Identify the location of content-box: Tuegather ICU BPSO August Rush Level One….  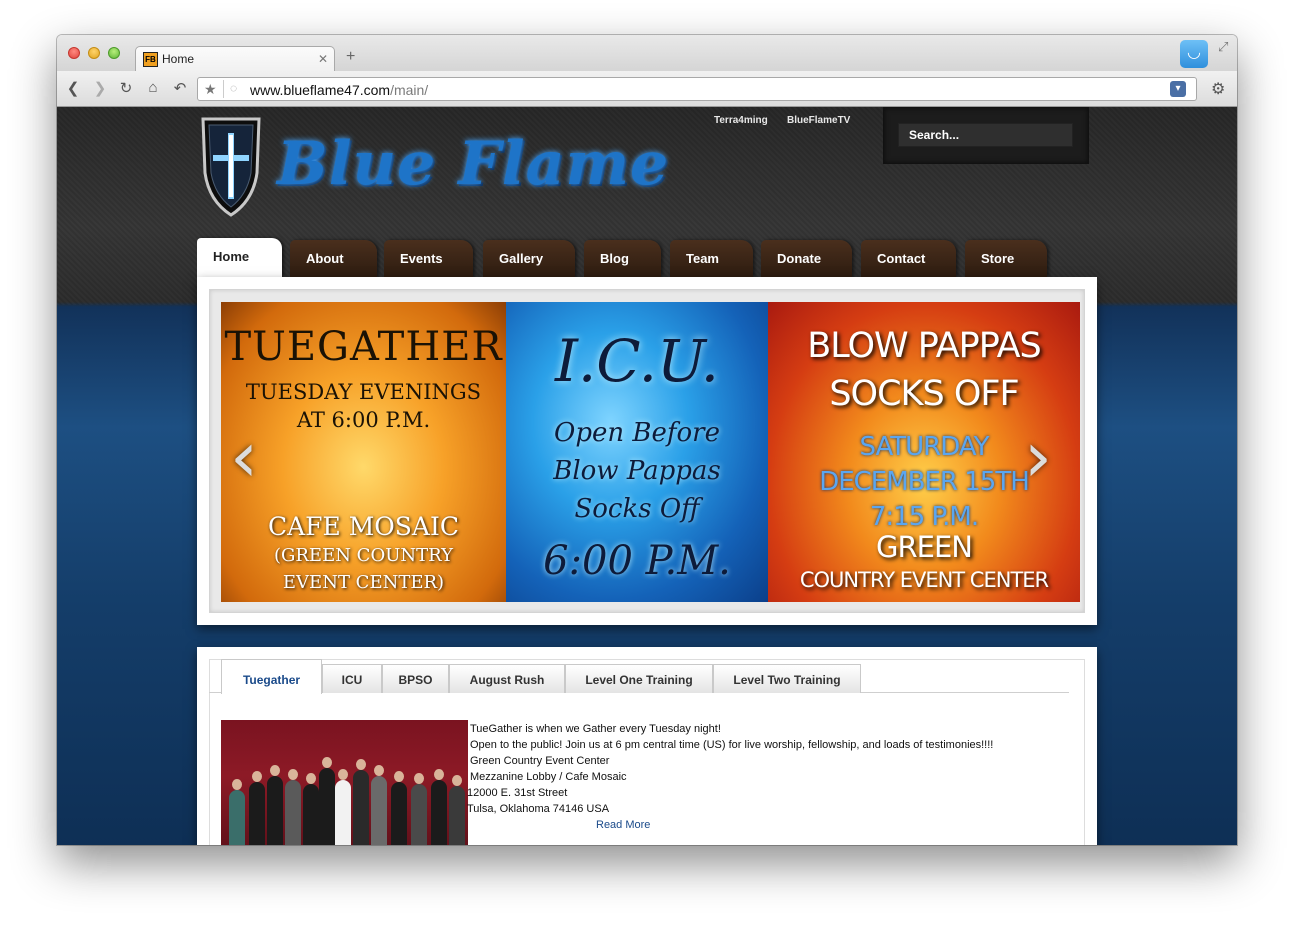
(647, 746).